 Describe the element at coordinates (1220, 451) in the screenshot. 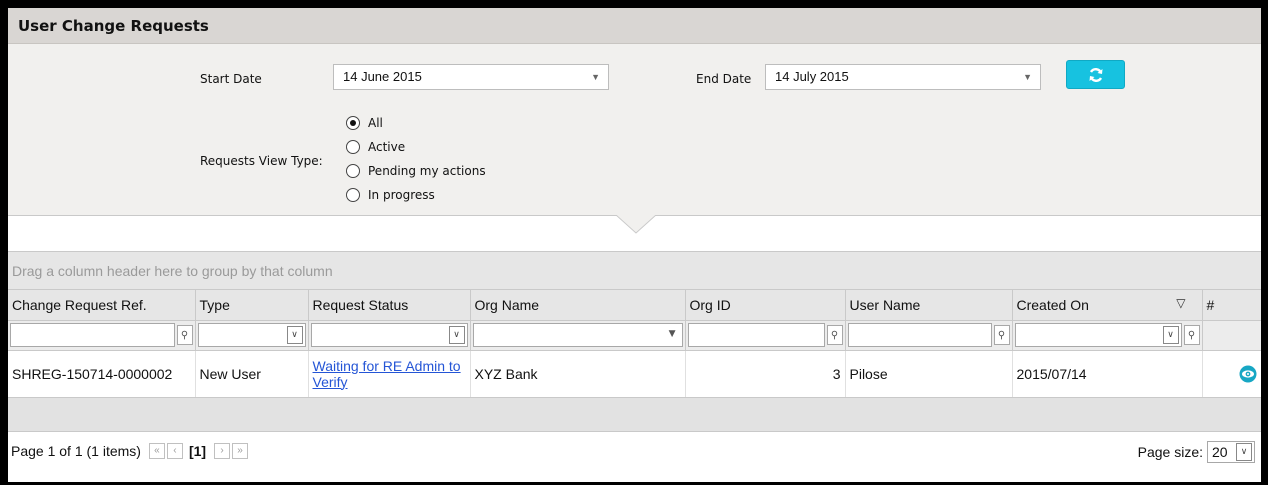

I see `page-size-value: 20` at that location.